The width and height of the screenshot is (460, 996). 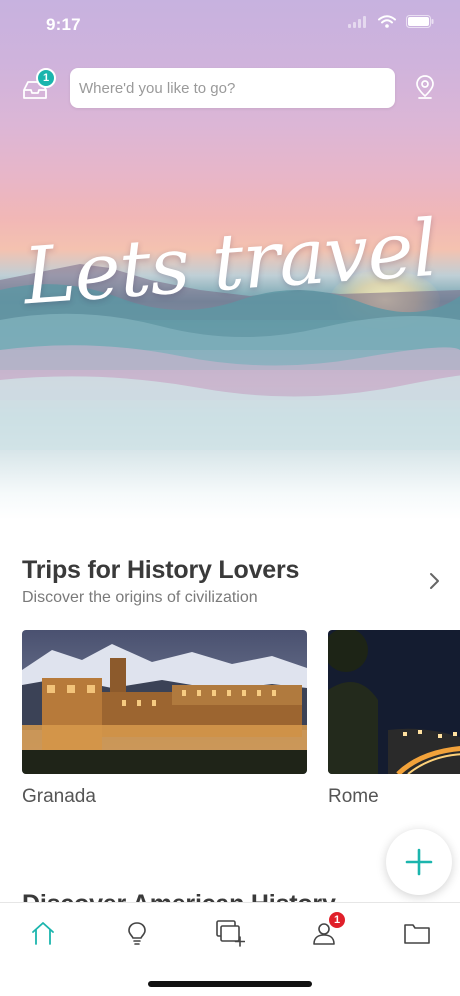 I want to click on tab-folders, so click(x=417, y=933).